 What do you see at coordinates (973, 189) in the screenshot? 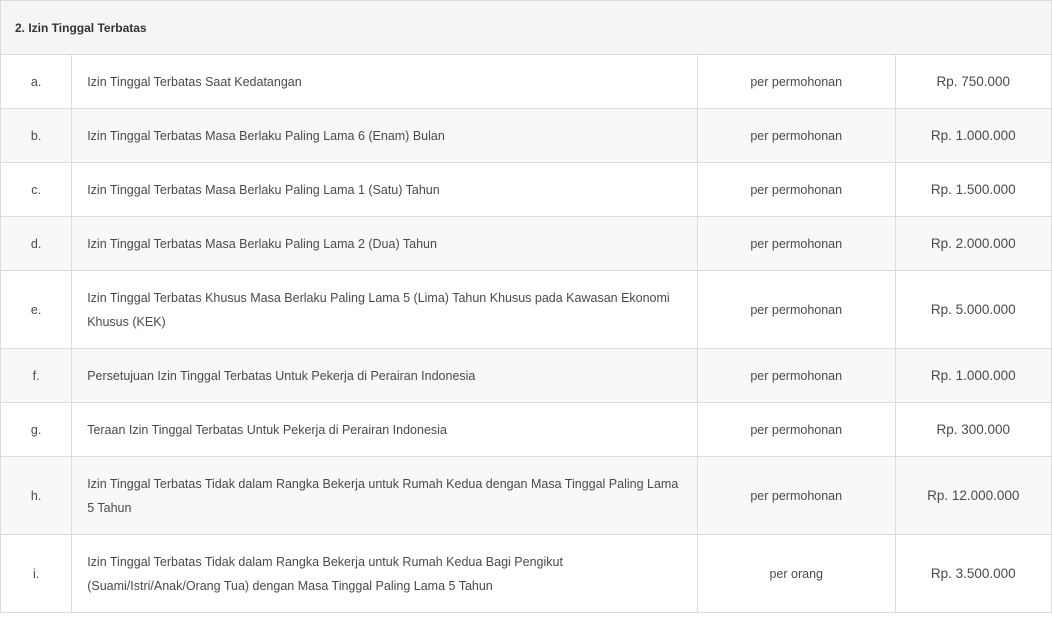
I see `row-price: Rp. 1.500.000` at bounding box center [973, 189].